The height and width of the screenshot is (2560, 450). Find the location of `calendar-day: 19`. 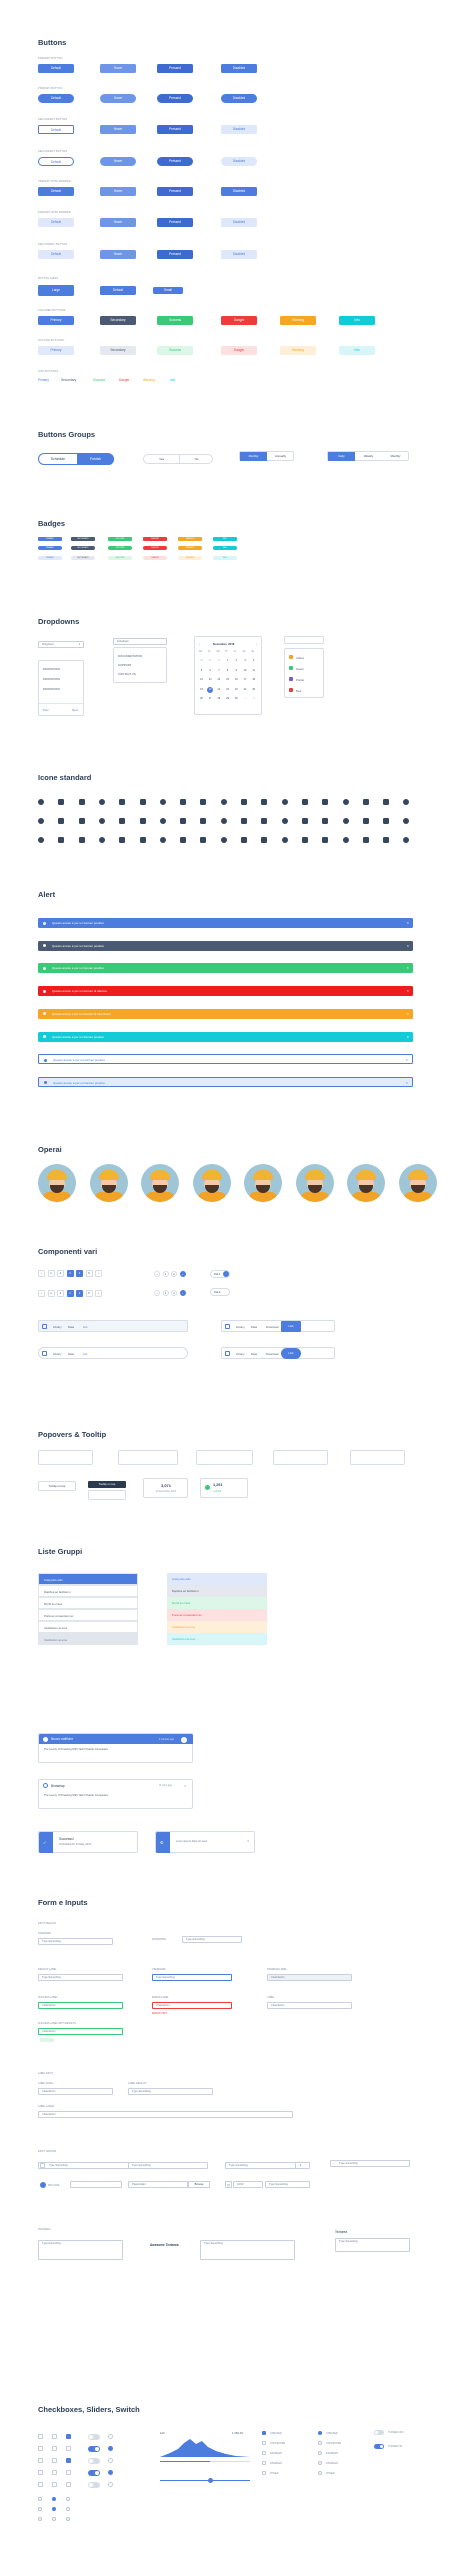

calendar-day: 19 is located at coordinates (202, 690).